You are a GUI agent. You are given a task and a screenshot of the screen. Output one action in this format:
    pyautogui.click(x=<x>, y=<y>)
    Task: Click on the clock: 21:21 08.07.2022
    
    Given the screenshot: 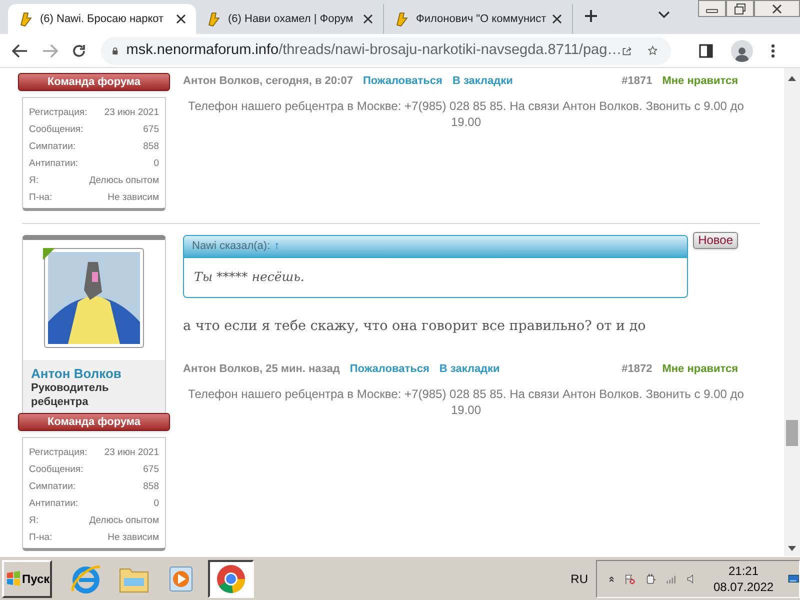 What is the action you would take?
    pyautogui.click(x=743, y=578)
    